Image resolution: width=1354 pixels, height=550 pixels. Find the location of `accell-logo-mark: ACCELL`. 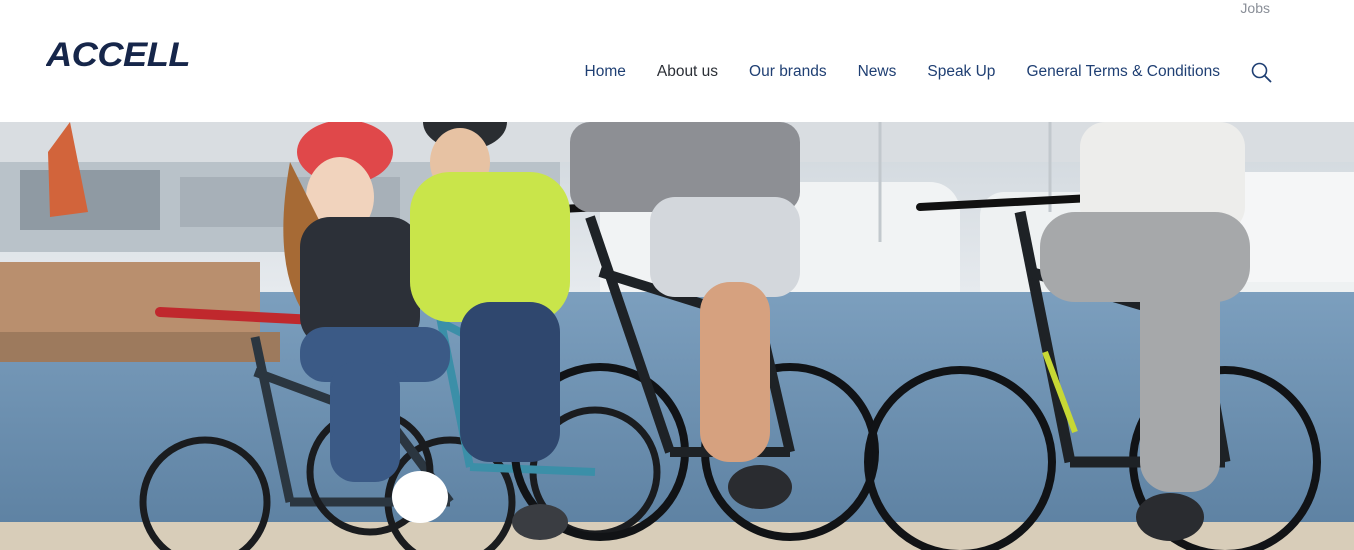

accell-logo-mark: ACCELL is located at coordinates (118, 54).